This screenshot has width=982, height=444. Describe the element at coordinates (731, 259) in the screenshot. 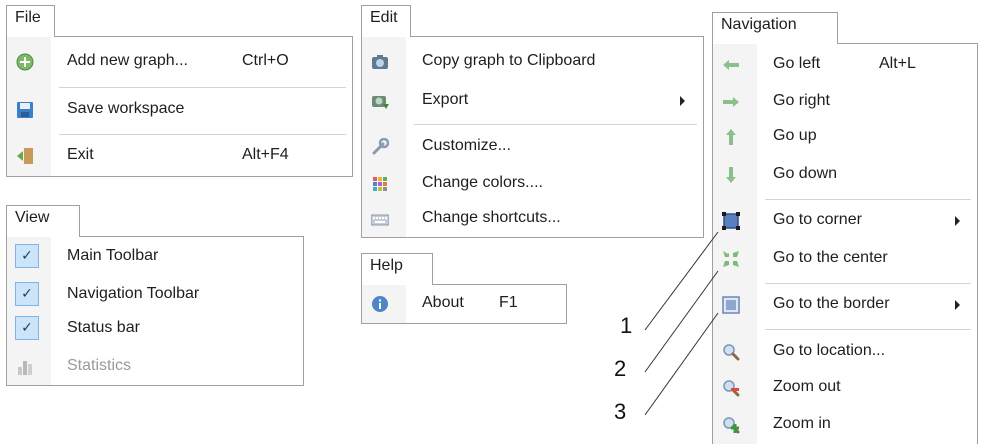

I see `center-arrows-icon` at that location.